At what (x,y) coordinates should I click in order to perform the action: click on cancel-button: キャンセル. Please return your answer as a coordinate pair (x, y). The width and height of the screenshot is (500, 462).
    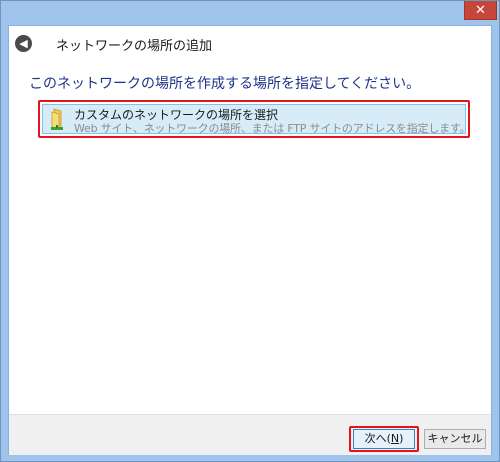
    Looking at the image, I should click on (455, 439).